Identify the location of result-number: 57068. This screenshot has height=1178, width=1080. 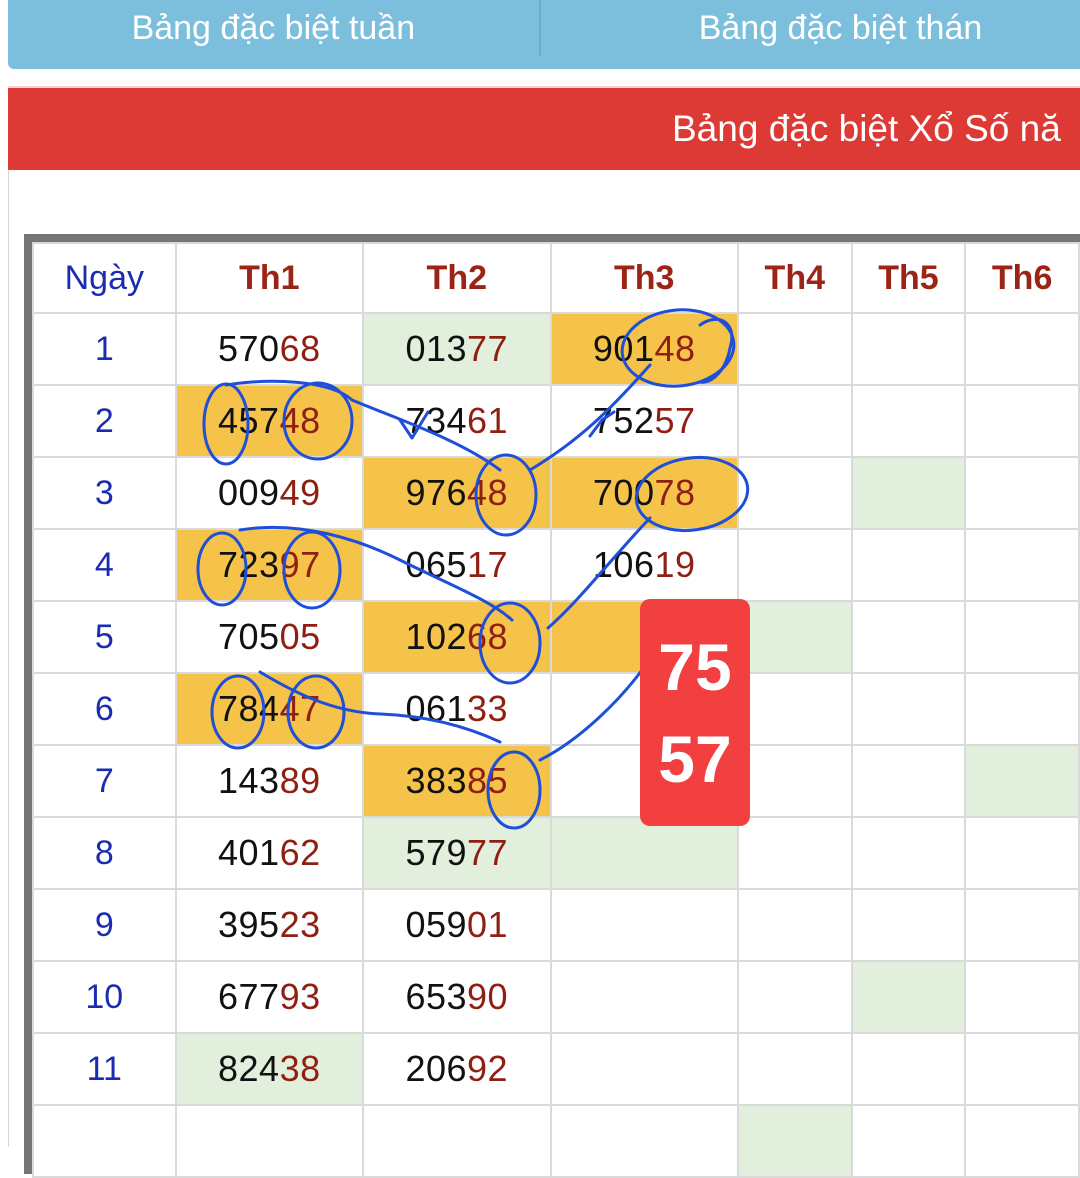
(269, 348).